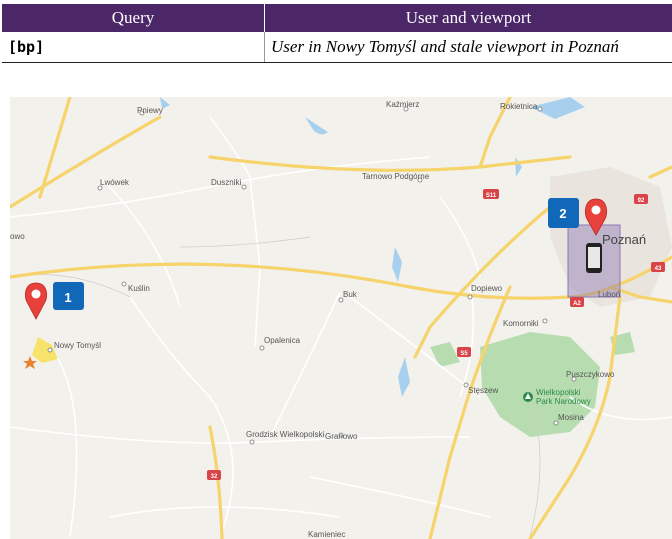 The image size is (672, 539). I want to click on place-label: Dopiewo, so click(487, 288).